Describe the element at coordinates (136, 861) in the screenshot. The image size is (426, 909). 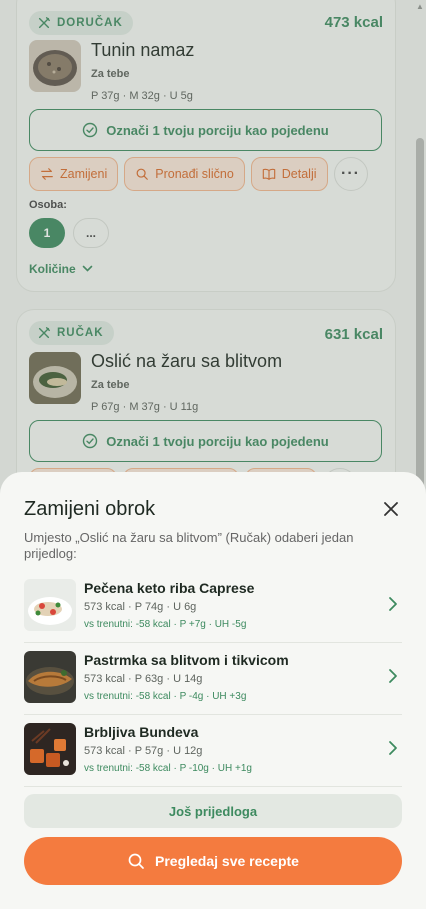
I see `search-icon` at that location.